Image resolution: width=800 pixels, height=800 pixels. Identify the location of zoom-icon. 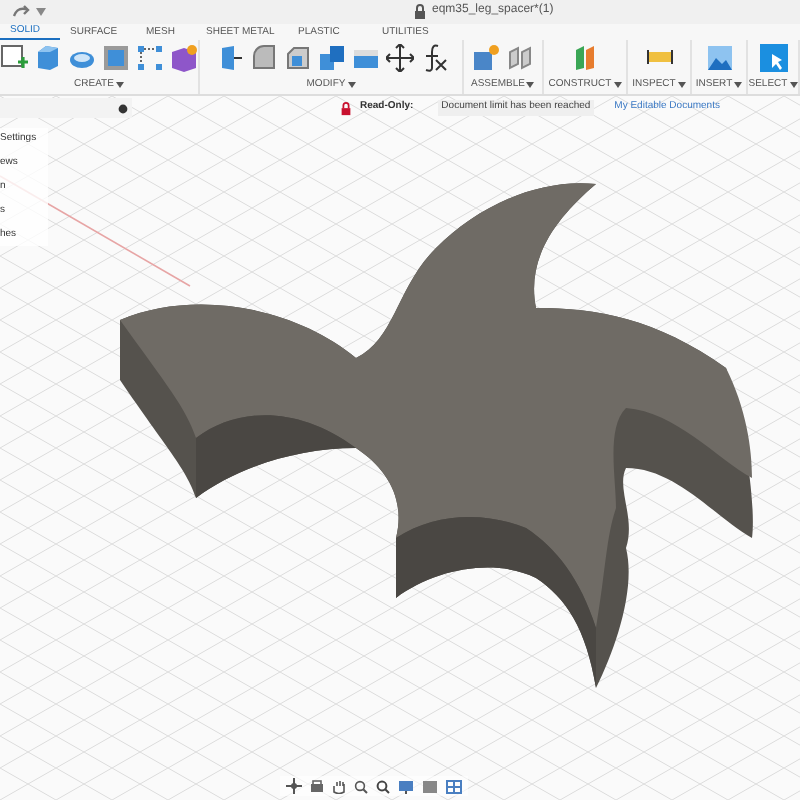
(361, 786).